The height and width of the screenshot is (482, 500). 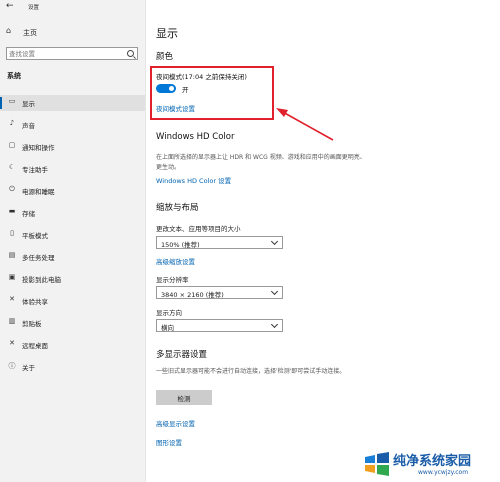 I want to click on annotation-arrow, so click(x=305, y=124).